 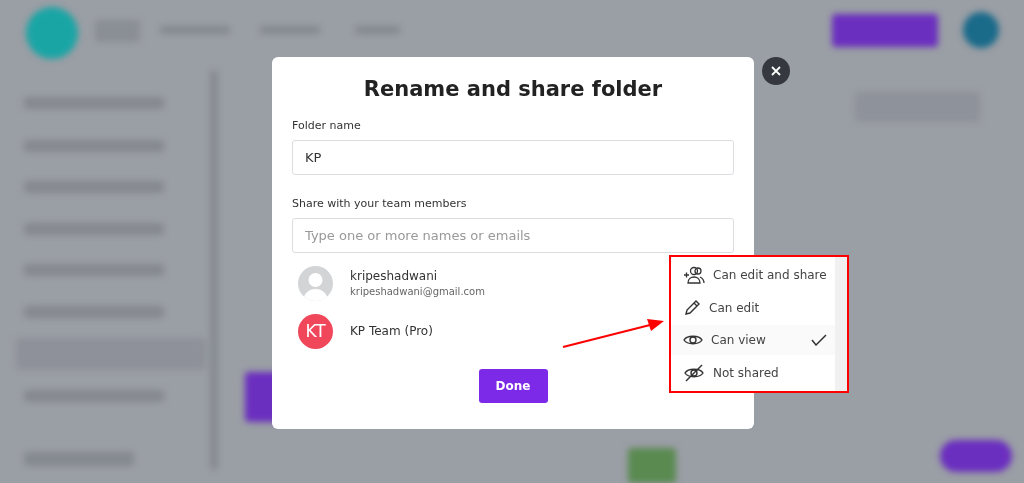 What do you see at coordinates (513, 157) in the screenshot?
I see `folder-name-field: KP` at bounding box center [513, 157].